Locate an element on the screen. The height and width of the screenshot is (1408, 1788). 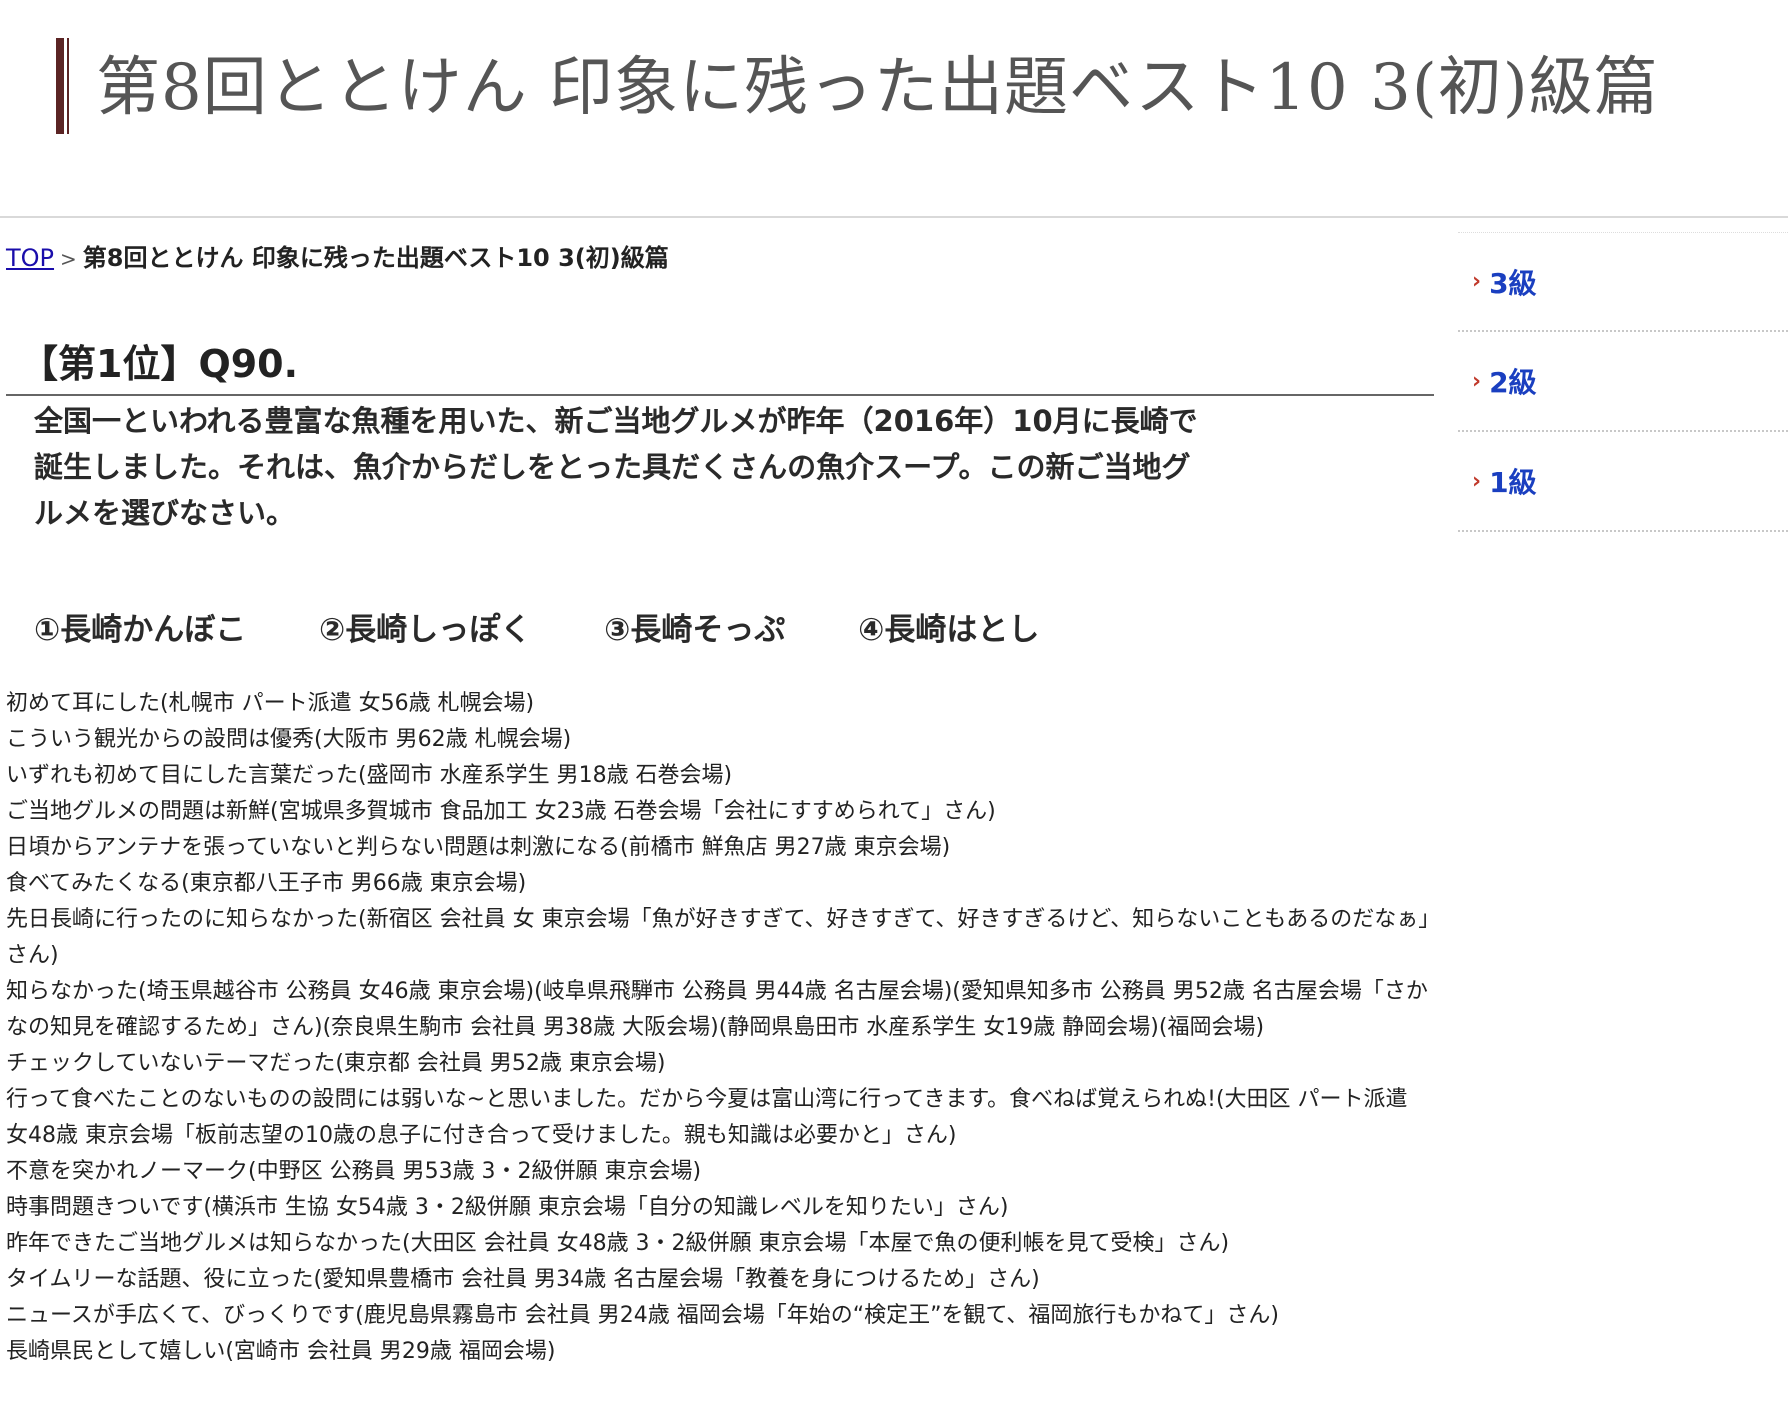
option-4: ④長崎はとし is located at coordinates (949, 630).